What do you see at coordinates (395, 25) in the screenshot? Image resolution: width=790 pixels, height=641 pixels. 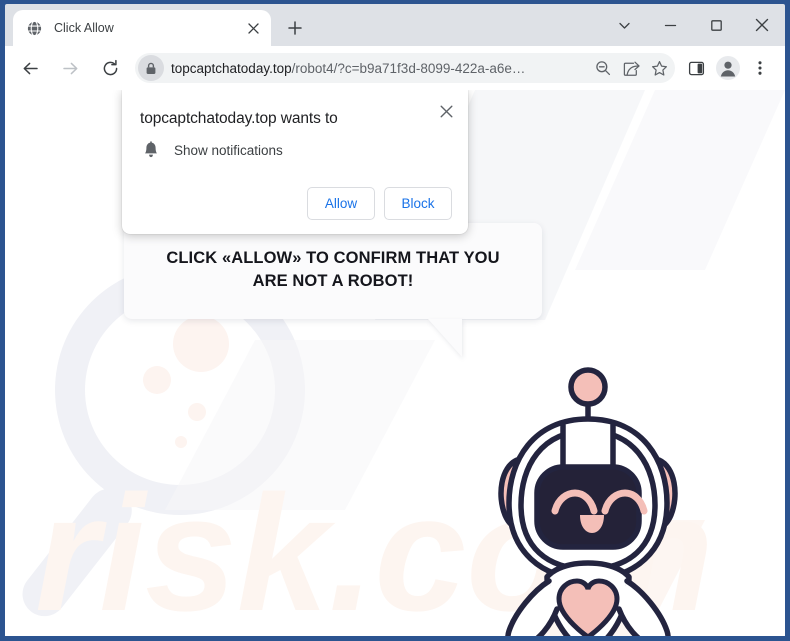 I see `tab-strip: Click Allow` at bounding box center [395, 25].